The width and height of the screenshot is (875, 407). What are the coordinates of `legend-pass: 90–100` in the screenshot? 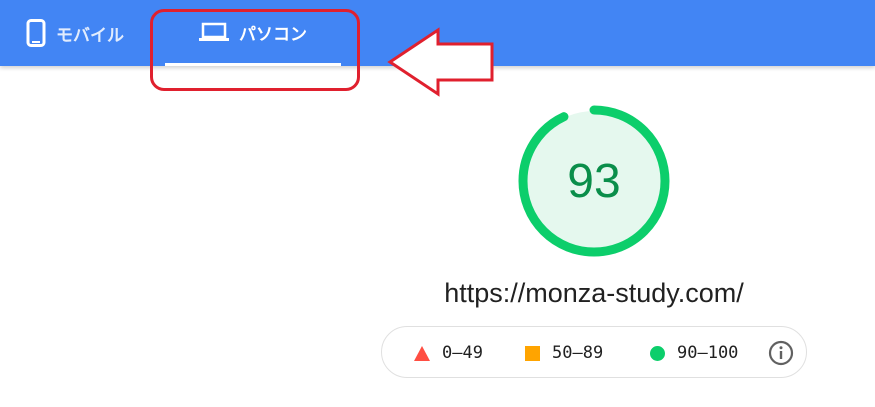 It's located at (694, 353).